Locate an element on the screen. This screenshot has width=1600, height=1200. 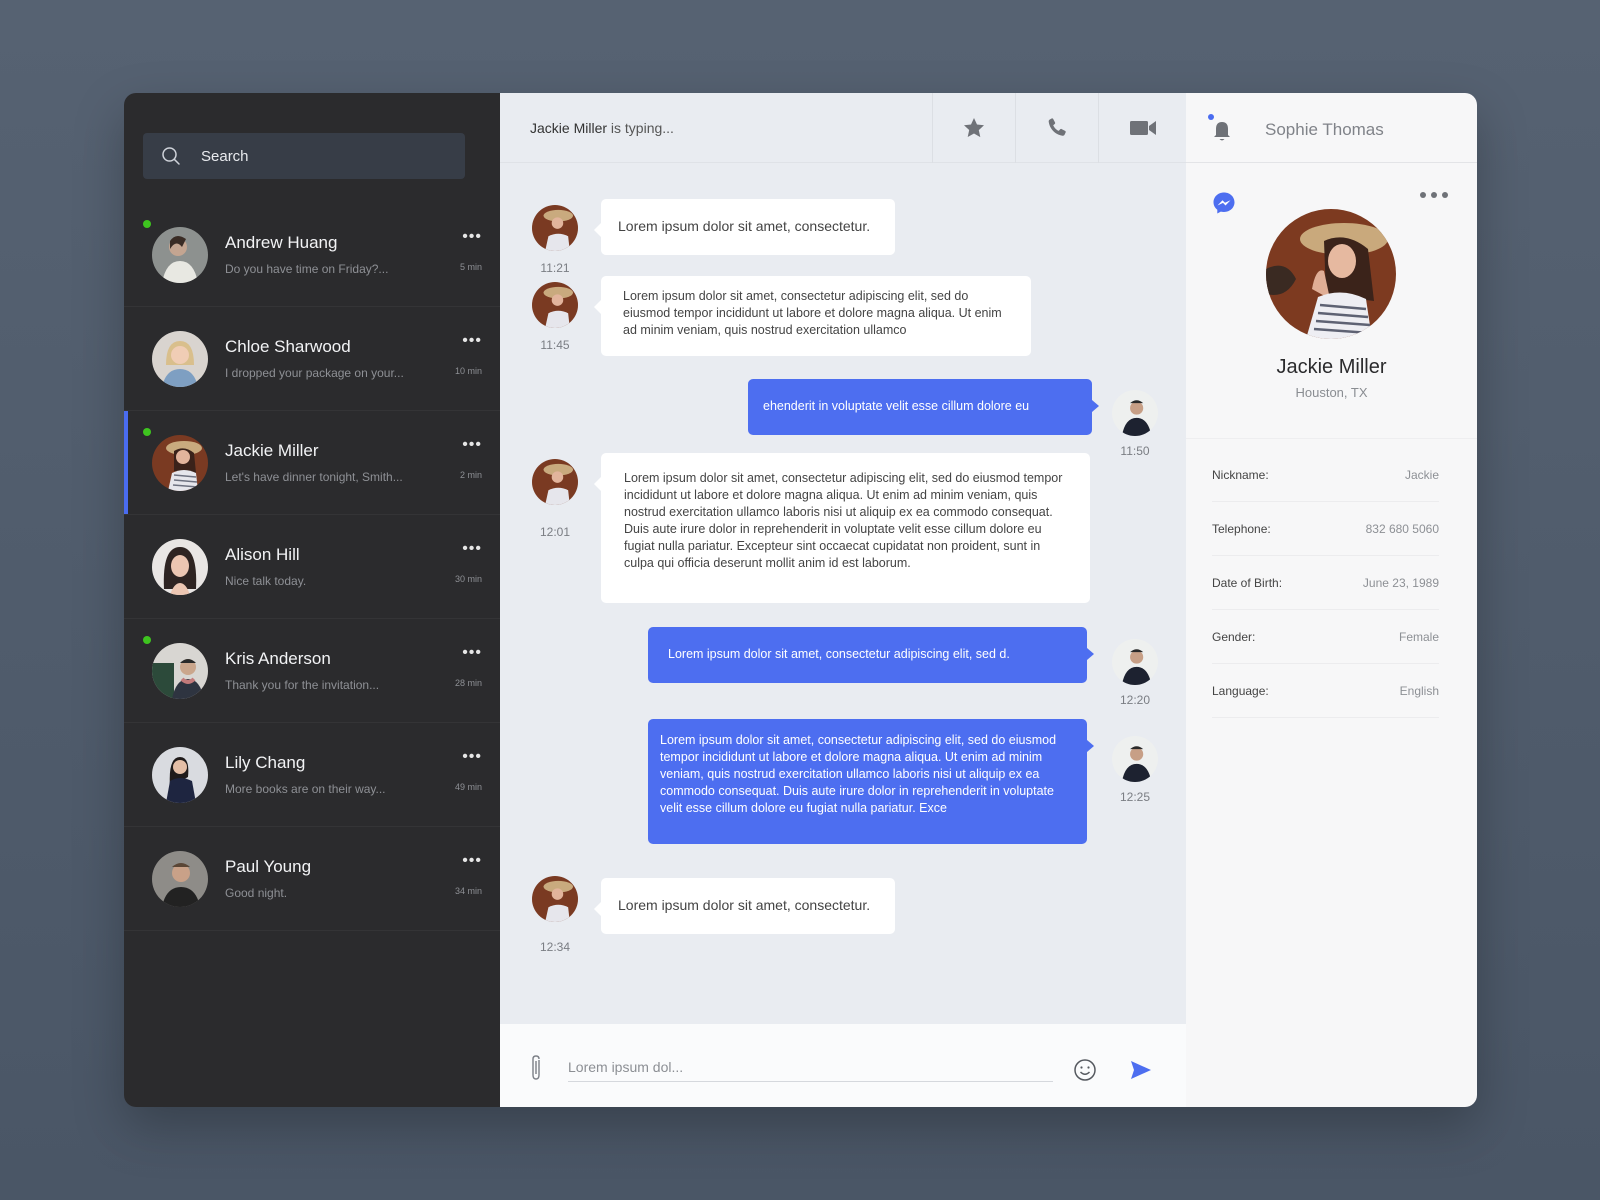
detail-label: Language: is located at coordinates (1240, 690).